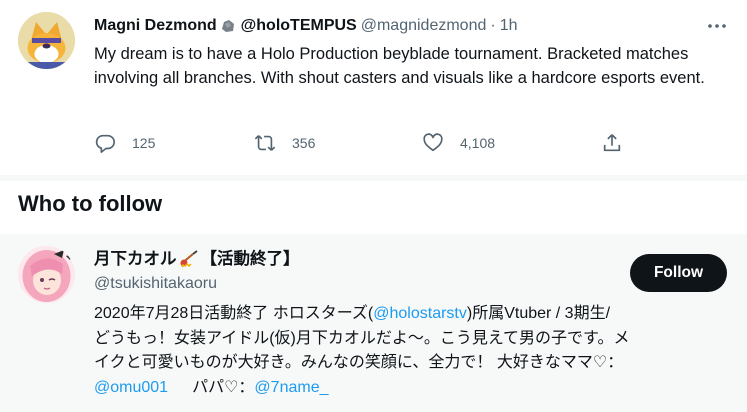  Describe the element at coordinates (433, 142) in the screenshot. I see `like-icon` at that location.